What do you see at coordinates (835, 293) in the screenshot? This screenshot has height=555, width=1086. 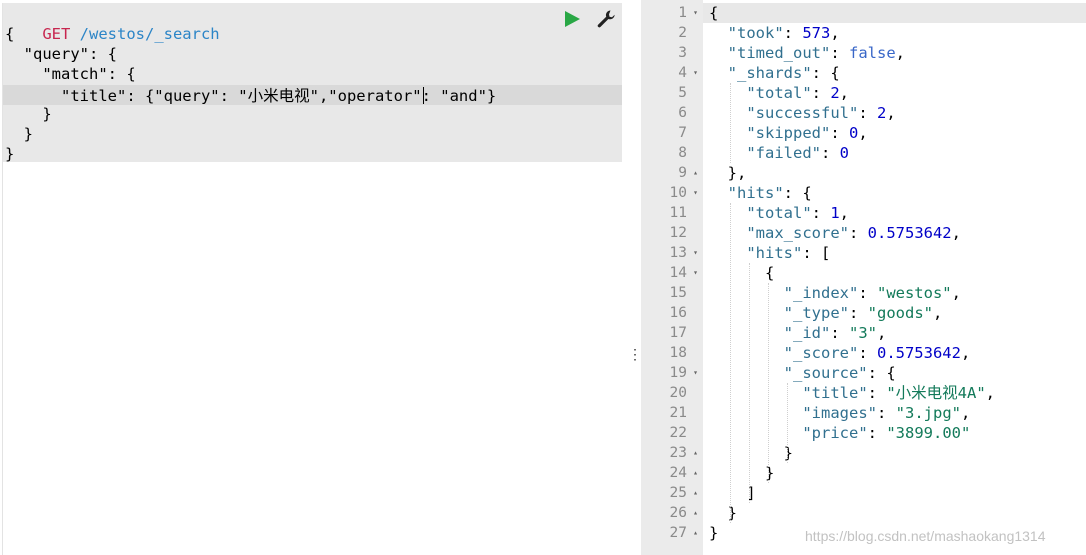 I see `response-line: "_index": "westos",` at bounding box center [835, 293].